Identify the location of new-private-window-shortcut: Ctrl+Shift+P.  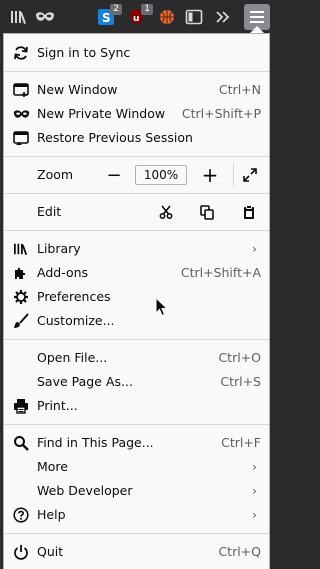
(221, 113).